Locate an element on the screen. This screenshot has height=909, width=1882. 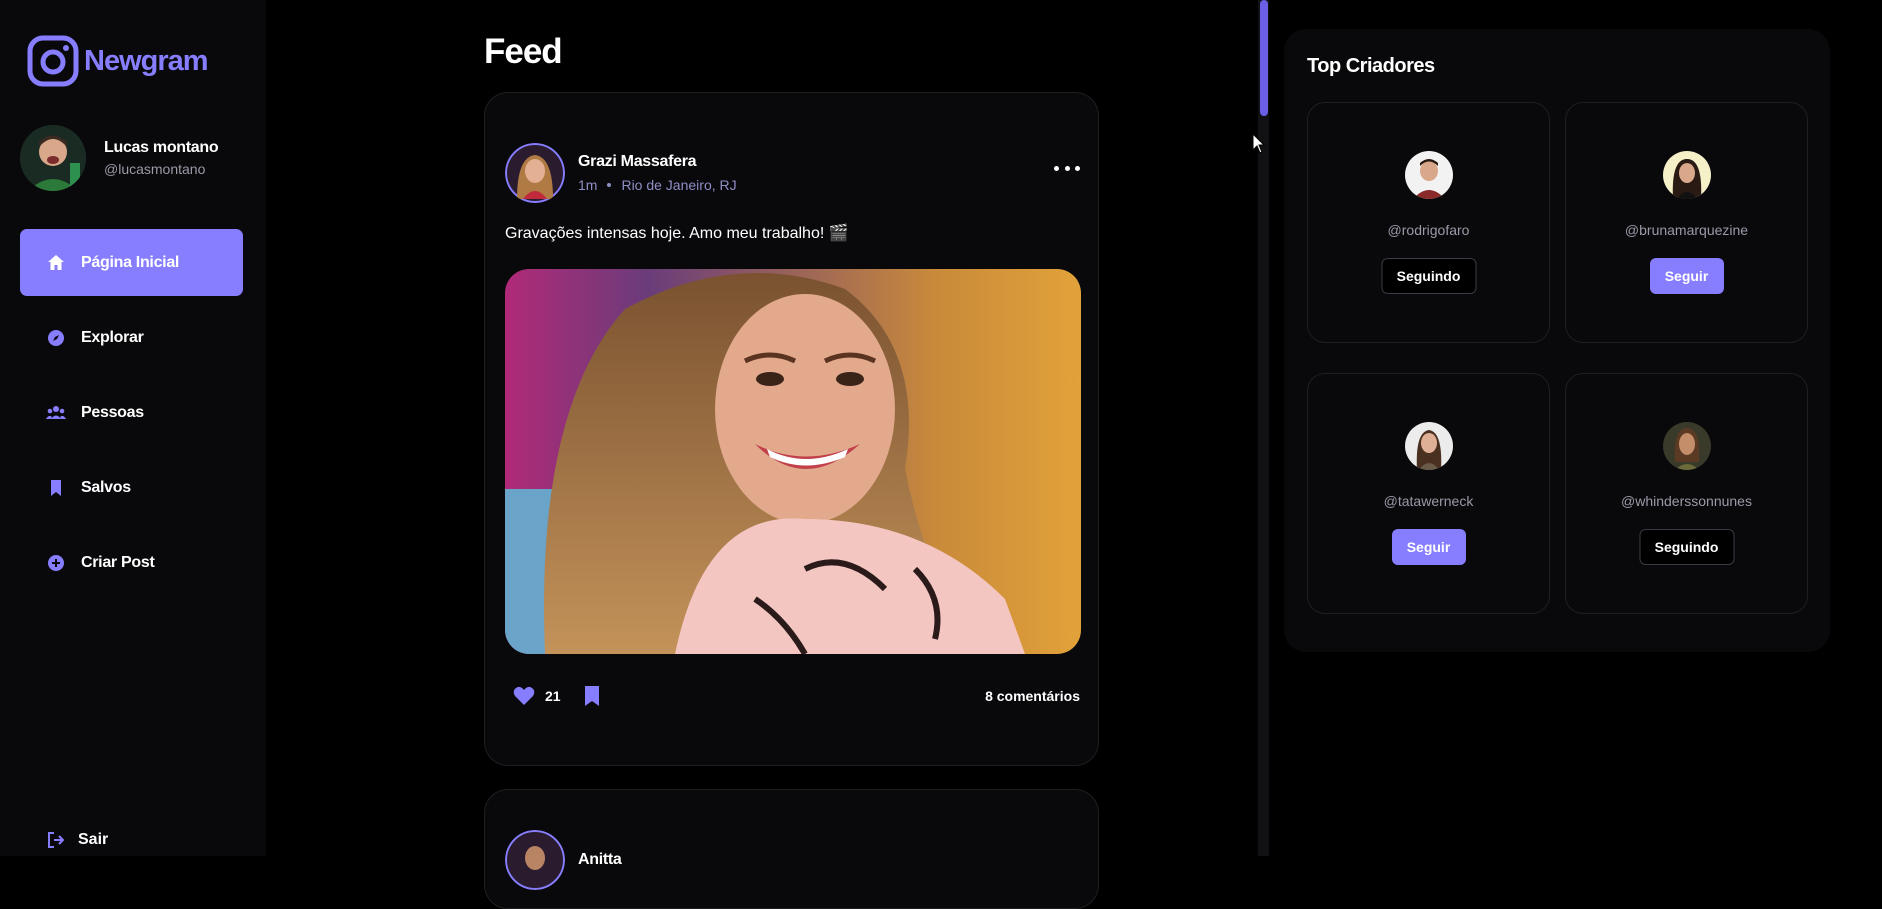
logout-label: Sair is located at coordinates (93, 839).